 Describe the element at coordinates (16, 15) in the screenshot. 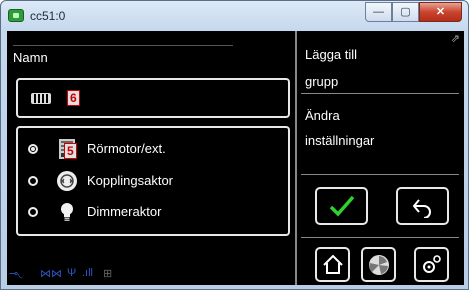

I see `app-icon` at that location.